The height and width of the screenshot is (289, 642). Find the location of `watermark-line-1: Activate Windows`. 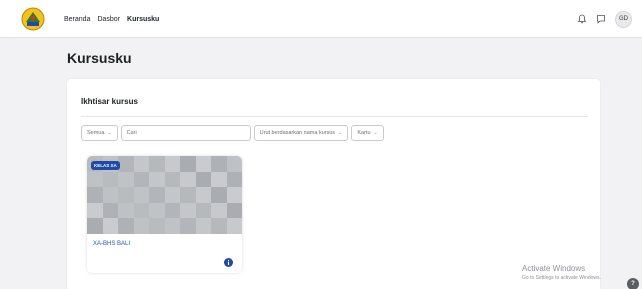

watermark-line-1: Activate Windows is located at coordinates (554, 268).